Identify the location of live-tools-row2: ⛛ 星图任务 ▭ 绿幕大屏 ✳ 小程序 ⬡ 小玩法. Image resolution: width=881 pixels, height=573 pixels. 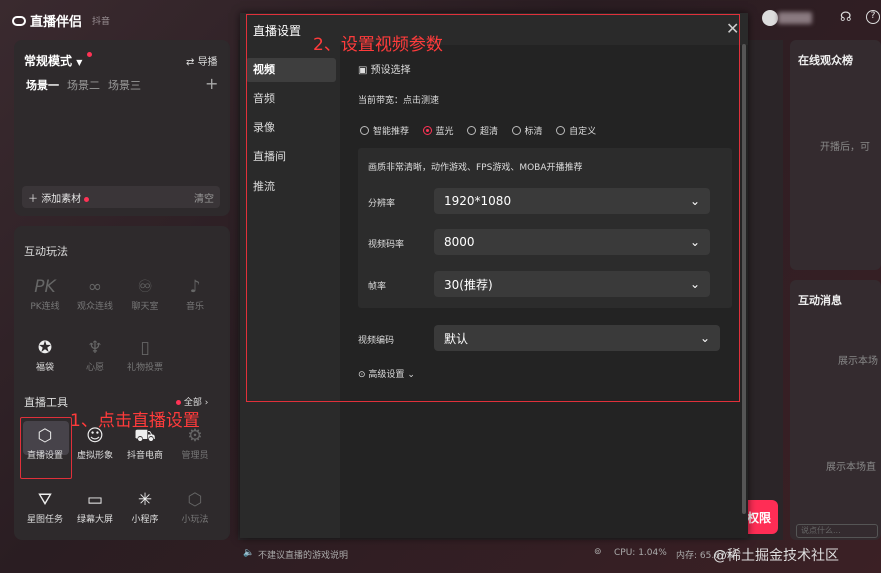
(120, 506).